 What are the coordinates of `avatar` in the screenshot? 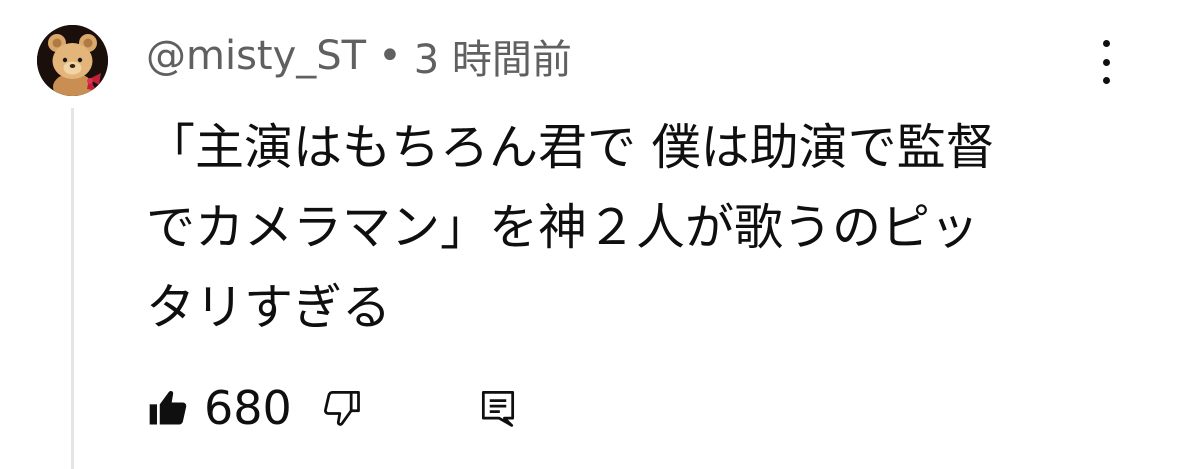 It's located at (72, 60).